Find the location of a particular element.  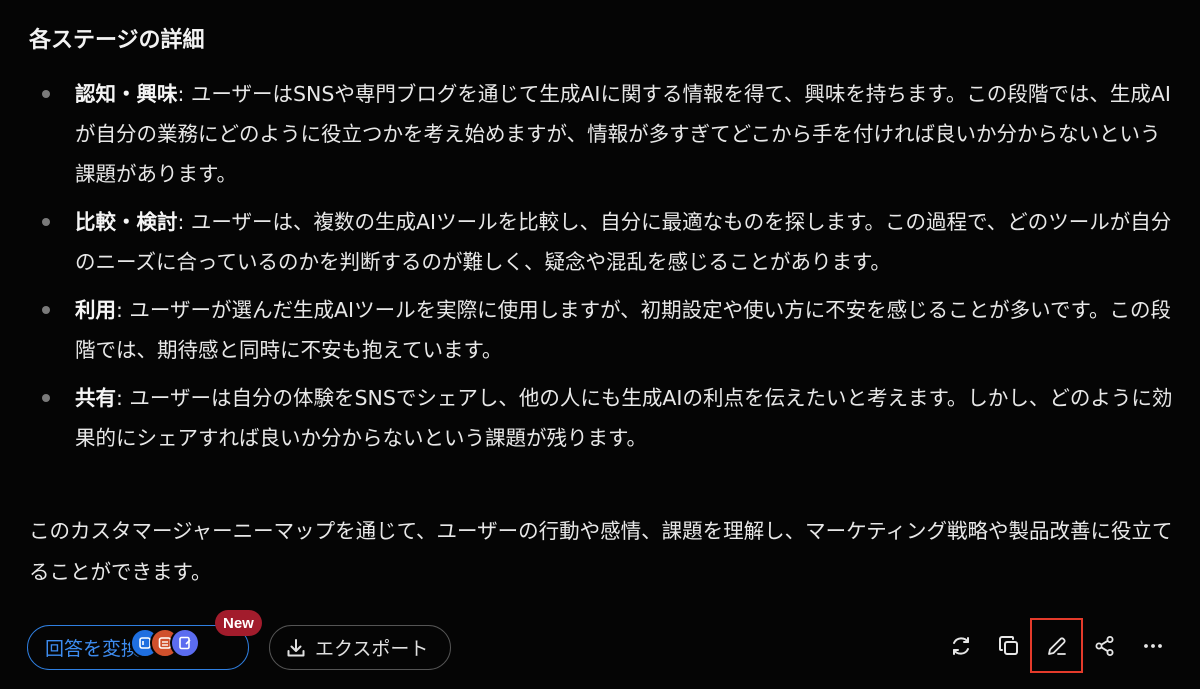

rephrase-label: 回答を変換 is located at coordinates (93, 649).